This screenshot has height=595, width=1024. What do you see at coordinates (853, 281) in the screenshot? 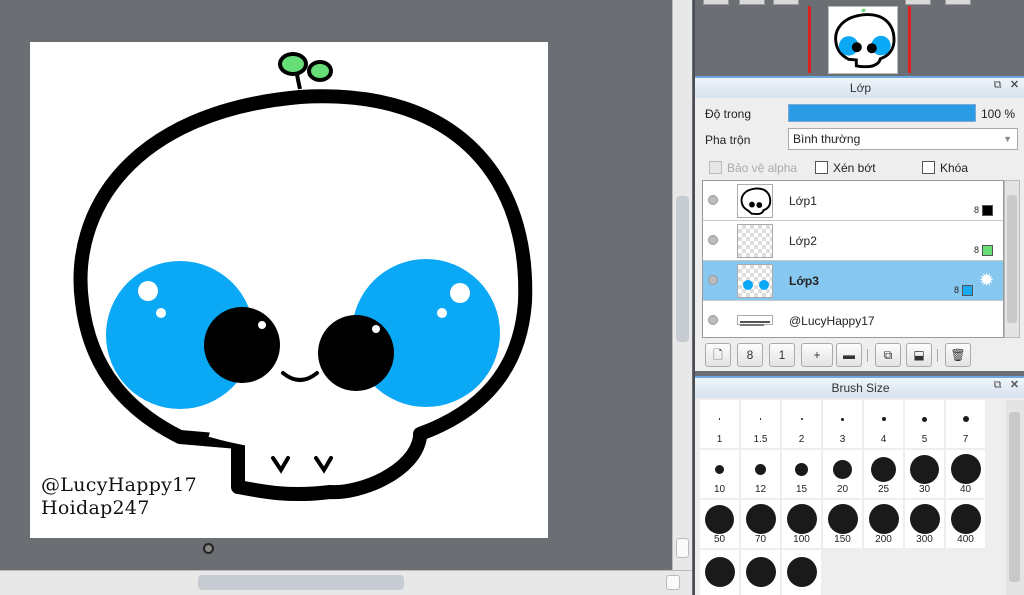
I see `layer-row-selected: Lớp3 8 ✹` at bounding box center [853, 281].